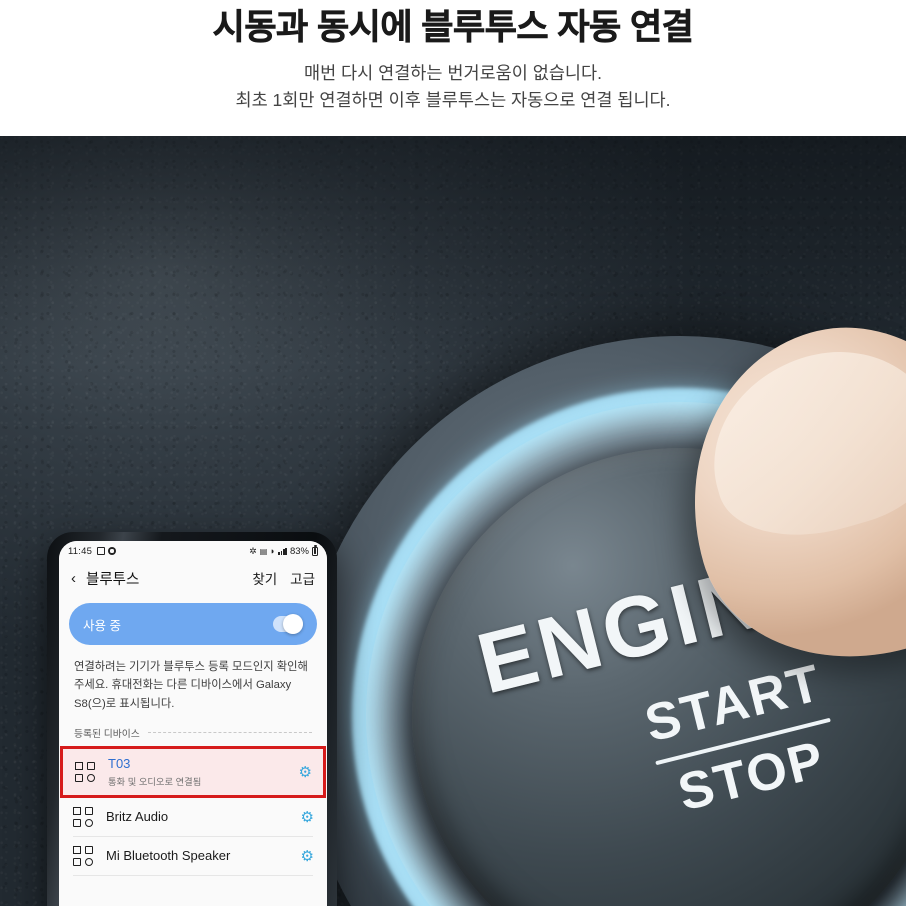 The width and height of the screenshot is (906, 906). Describe the element at coordinates (742, 740) in the screenshot. I see `start-stop-label-group: START STOP` at that location.